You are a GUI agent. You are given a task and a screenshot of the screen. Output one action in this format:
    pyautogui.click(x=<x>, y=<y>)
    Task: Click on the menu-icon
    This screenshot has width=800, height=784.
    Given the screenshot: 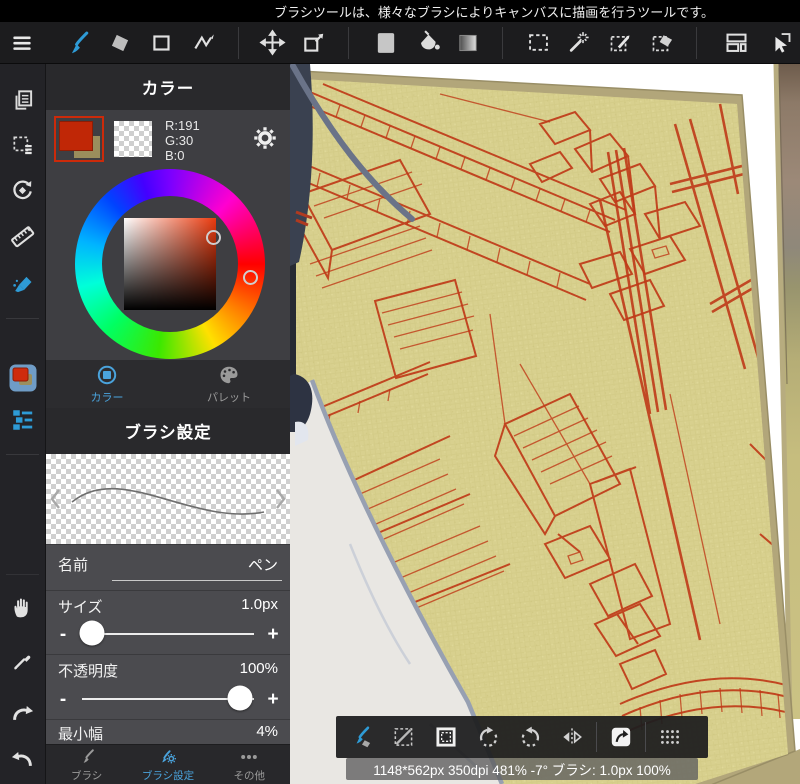 What is the action you would take?
    pyautogui.click(x=22, y=43)
    